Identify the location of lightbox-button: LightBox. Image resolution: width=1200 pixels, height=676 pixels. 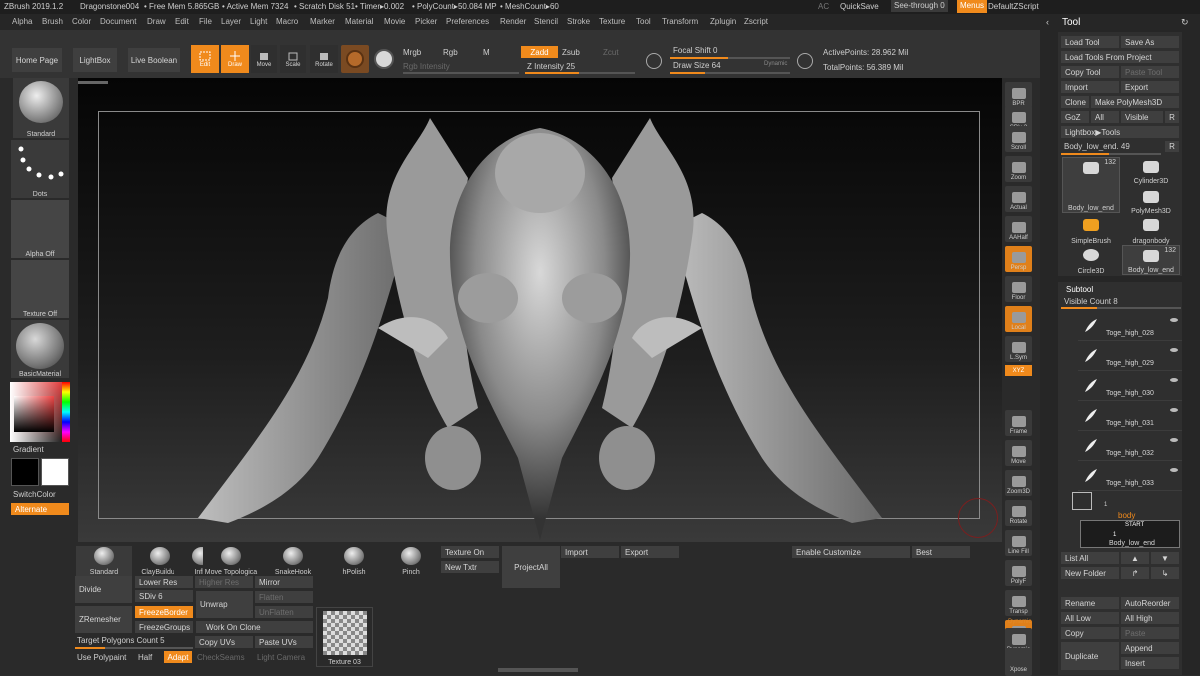
(95, 60).